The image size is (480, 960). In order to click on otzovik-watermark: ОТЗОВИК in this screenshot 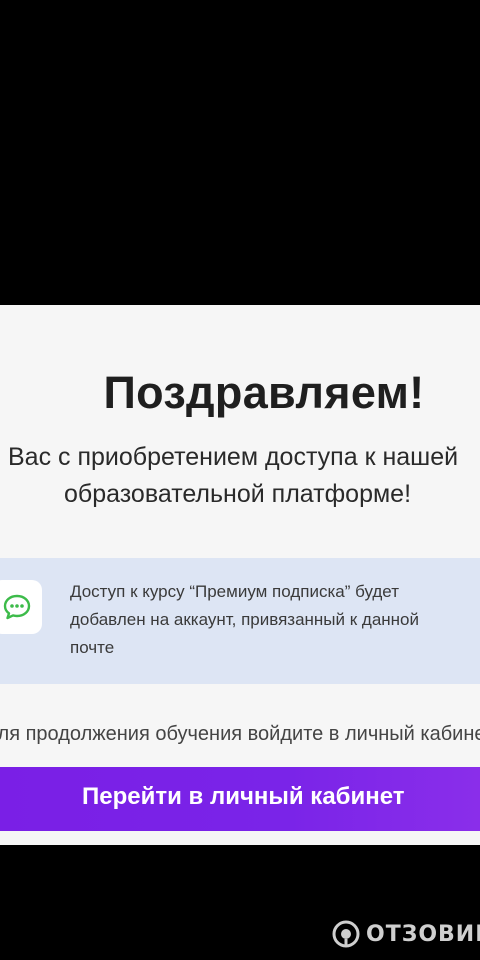, I will do `click(406, 934)`.